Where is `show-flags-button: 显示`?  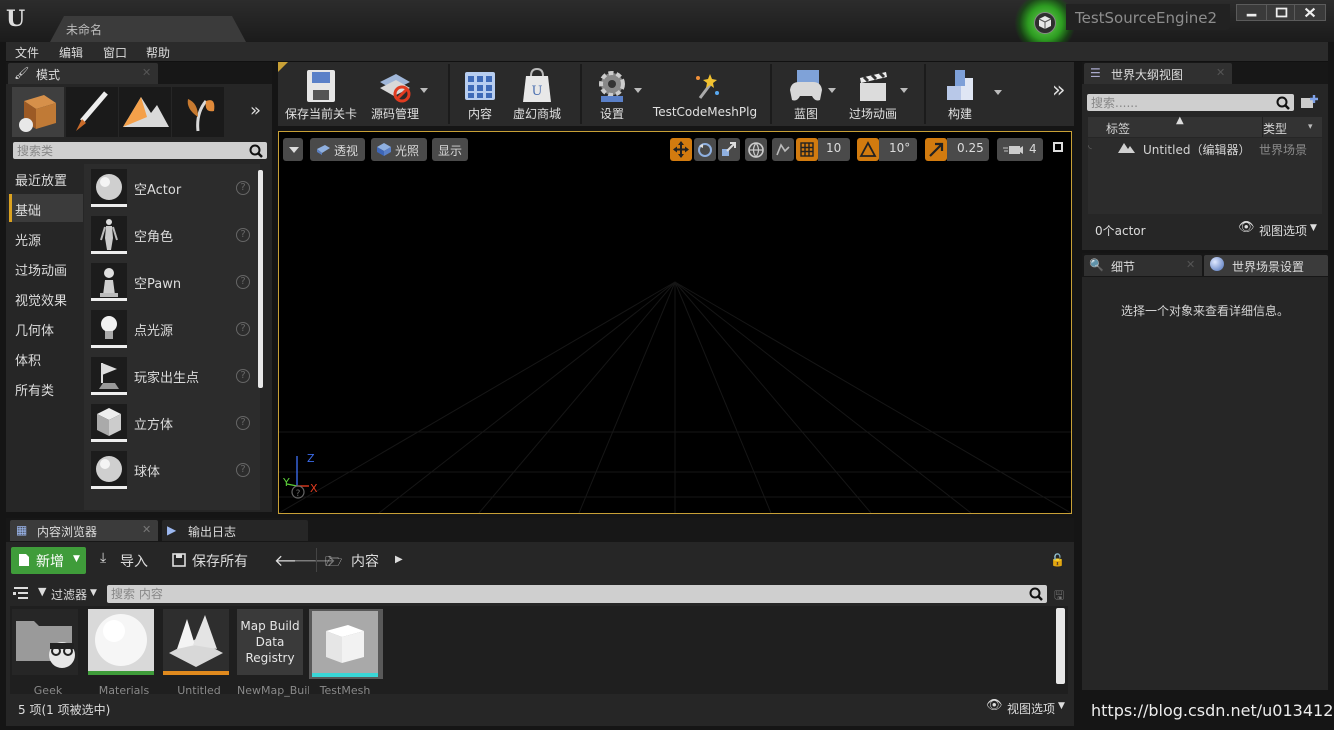
show-flags-button: 显示 is located at coordinates (450, 149).